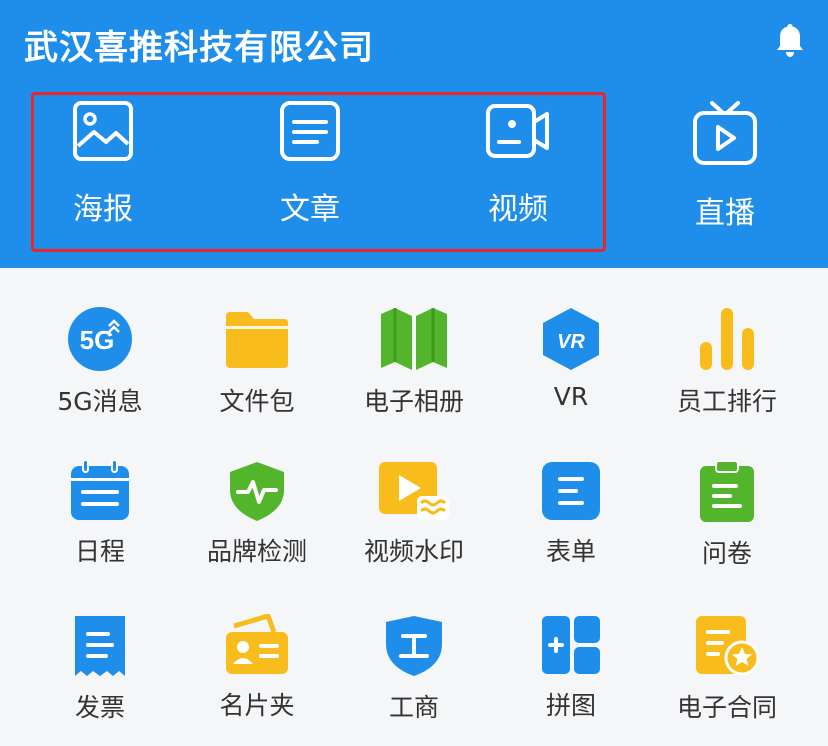 The image size is (828, 746). Describe the element at coordinates (571, 396) in the screenshot. I see `grid-label: VR` at that location.